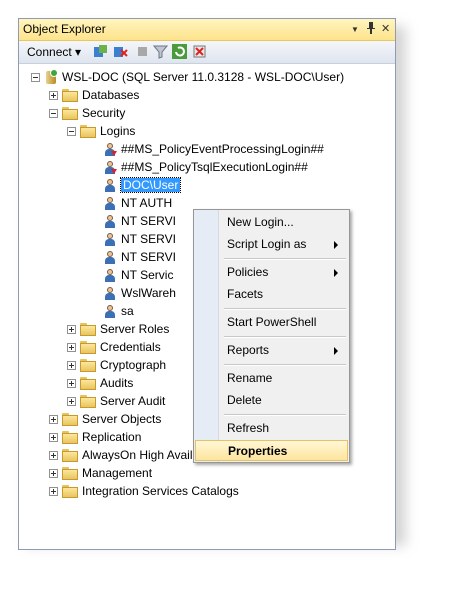 The image size is (457, 589). Describe the element at coordinates (214, 167) in the screenshot. I see `login-label: ##MS_PolicyTsqlExecutionLogin##` at that location.